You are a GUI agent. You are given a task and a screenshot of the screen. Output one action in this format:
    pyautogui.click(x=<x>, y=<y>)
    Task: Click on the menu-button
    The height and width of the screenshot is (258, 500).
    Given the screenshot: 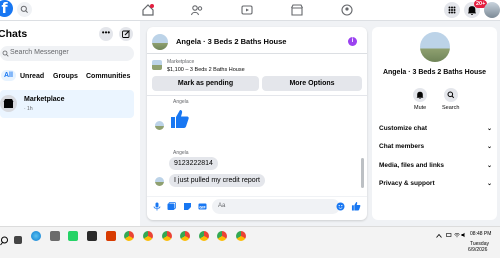 What is the action you would take?
    pyautogui.click(x=452, y=10)
    